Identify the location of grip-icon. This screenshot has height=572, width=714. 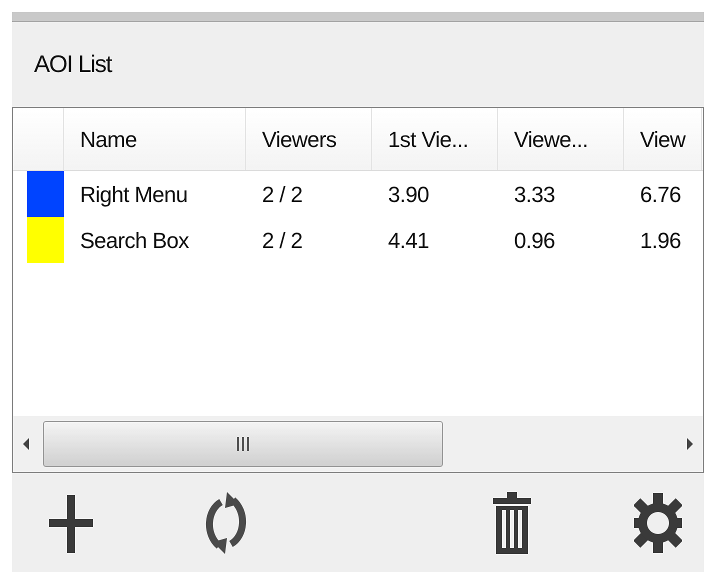
(243, 444).